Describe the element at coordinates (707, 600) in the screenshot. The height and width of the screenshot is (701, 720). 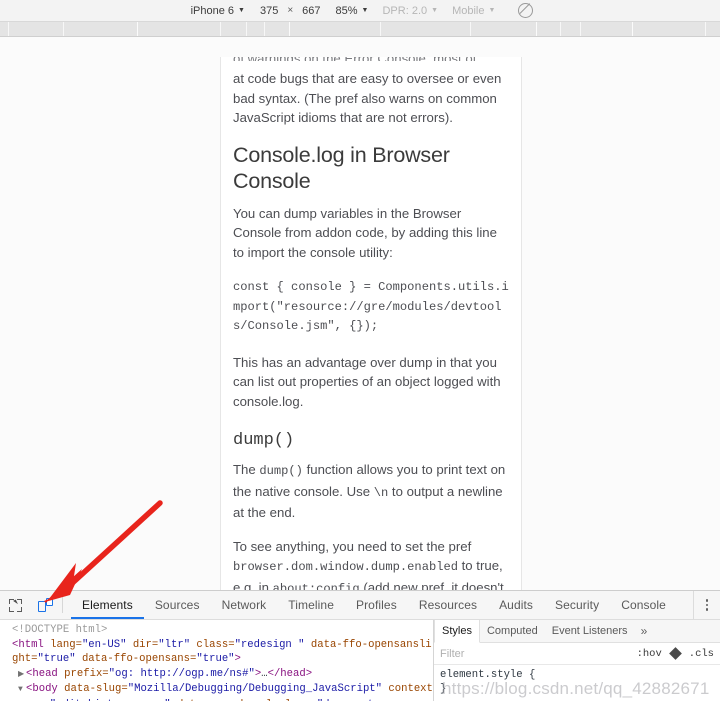
I see `kebab-menu-icon` at that location.